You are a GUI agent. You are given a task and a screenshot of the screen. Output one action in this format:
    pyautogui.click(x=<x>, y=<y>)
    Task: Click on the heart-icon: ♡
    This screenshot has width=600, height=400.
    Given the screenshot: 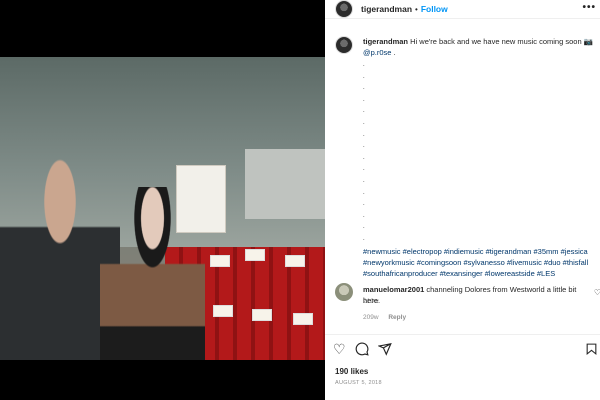 What is the action you would take?
    pyautogui.click(x=339, y=350)
    